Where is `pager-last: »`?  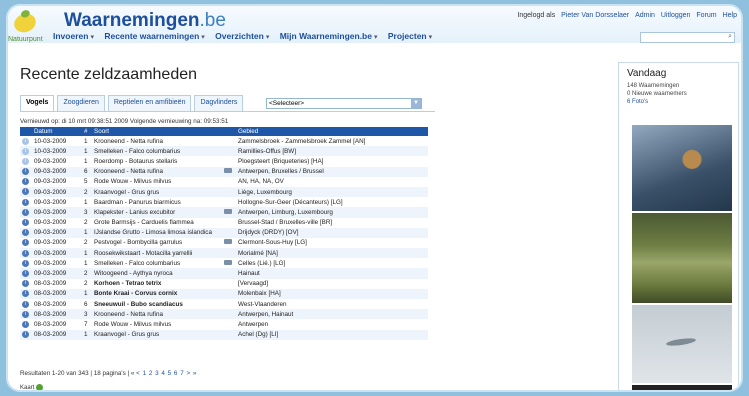 pager-last: » is located at coordinates (195, 373).